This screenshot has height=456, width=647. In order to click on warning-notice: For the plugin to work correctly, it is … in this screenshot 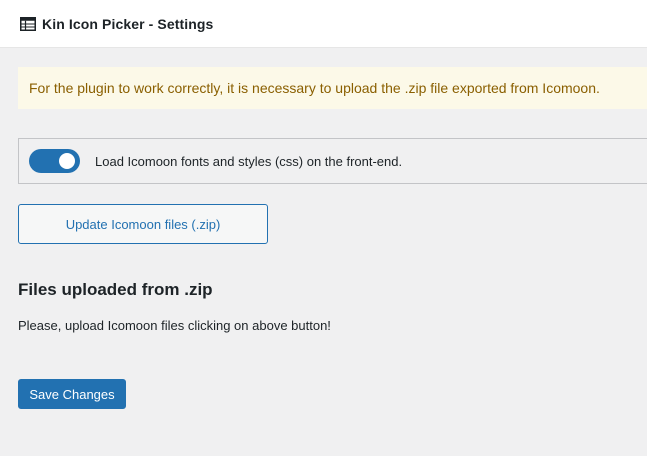, I will do `click(332, 88)`.